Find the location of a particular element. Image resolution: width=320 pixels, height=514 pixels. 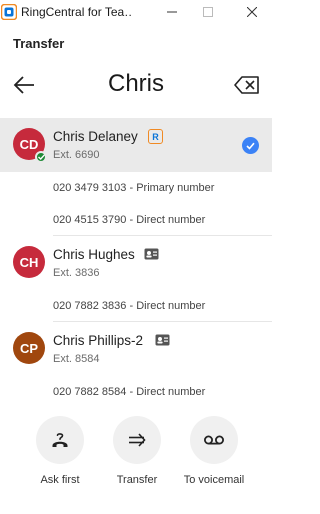

contact-header: CD Chris Delaney R Ext. 6690 is located at coordinates (136, 145).